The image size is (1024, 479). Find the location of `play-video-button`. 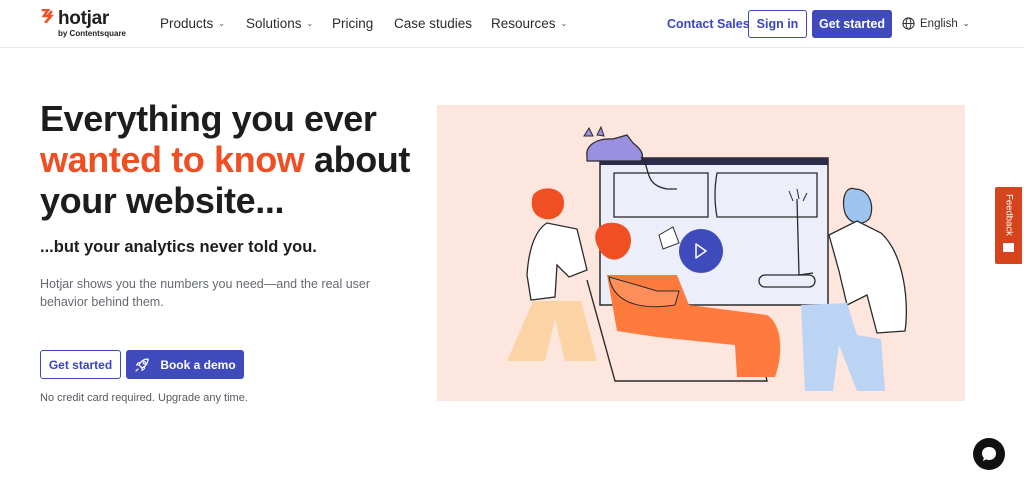

play-video-button is located at coordinates (701, 251).